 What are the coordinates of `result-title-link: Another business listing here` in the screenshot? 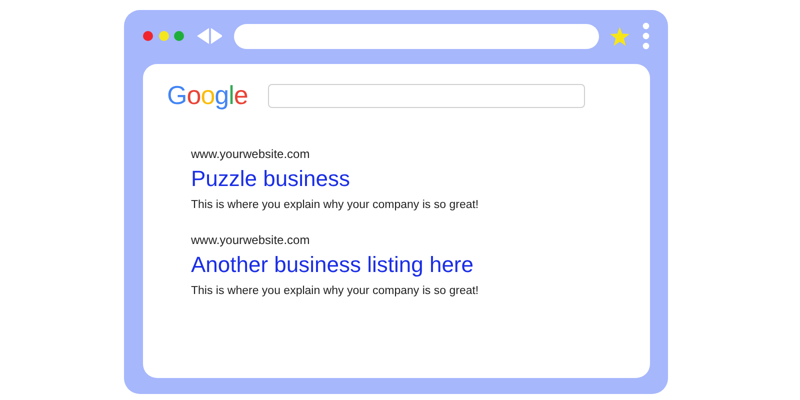 It's located at (332, 265).